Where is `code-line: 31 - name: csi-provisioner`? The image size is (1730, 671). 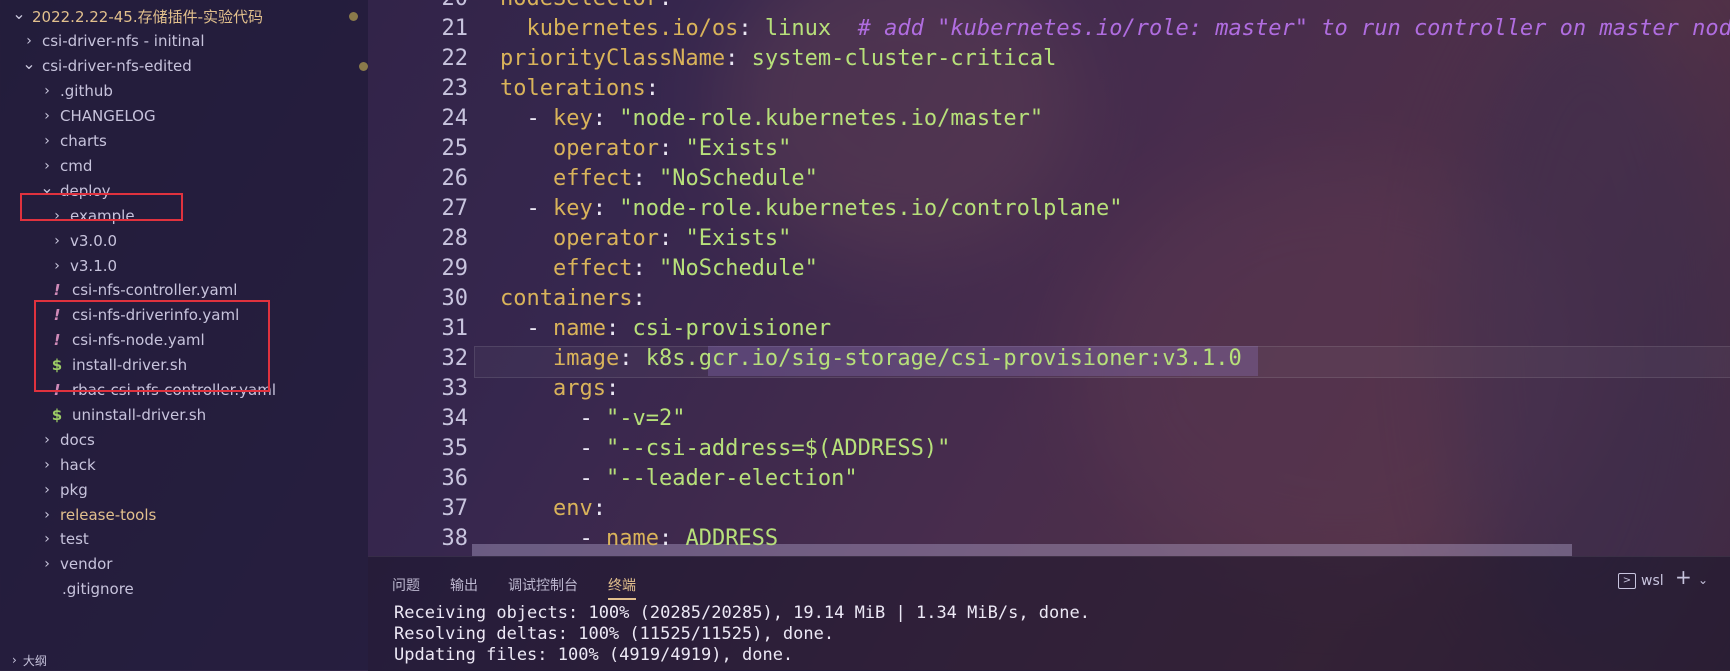
code-line: 31 - name: csi-provisioner is located at coordinates (1049, 329).